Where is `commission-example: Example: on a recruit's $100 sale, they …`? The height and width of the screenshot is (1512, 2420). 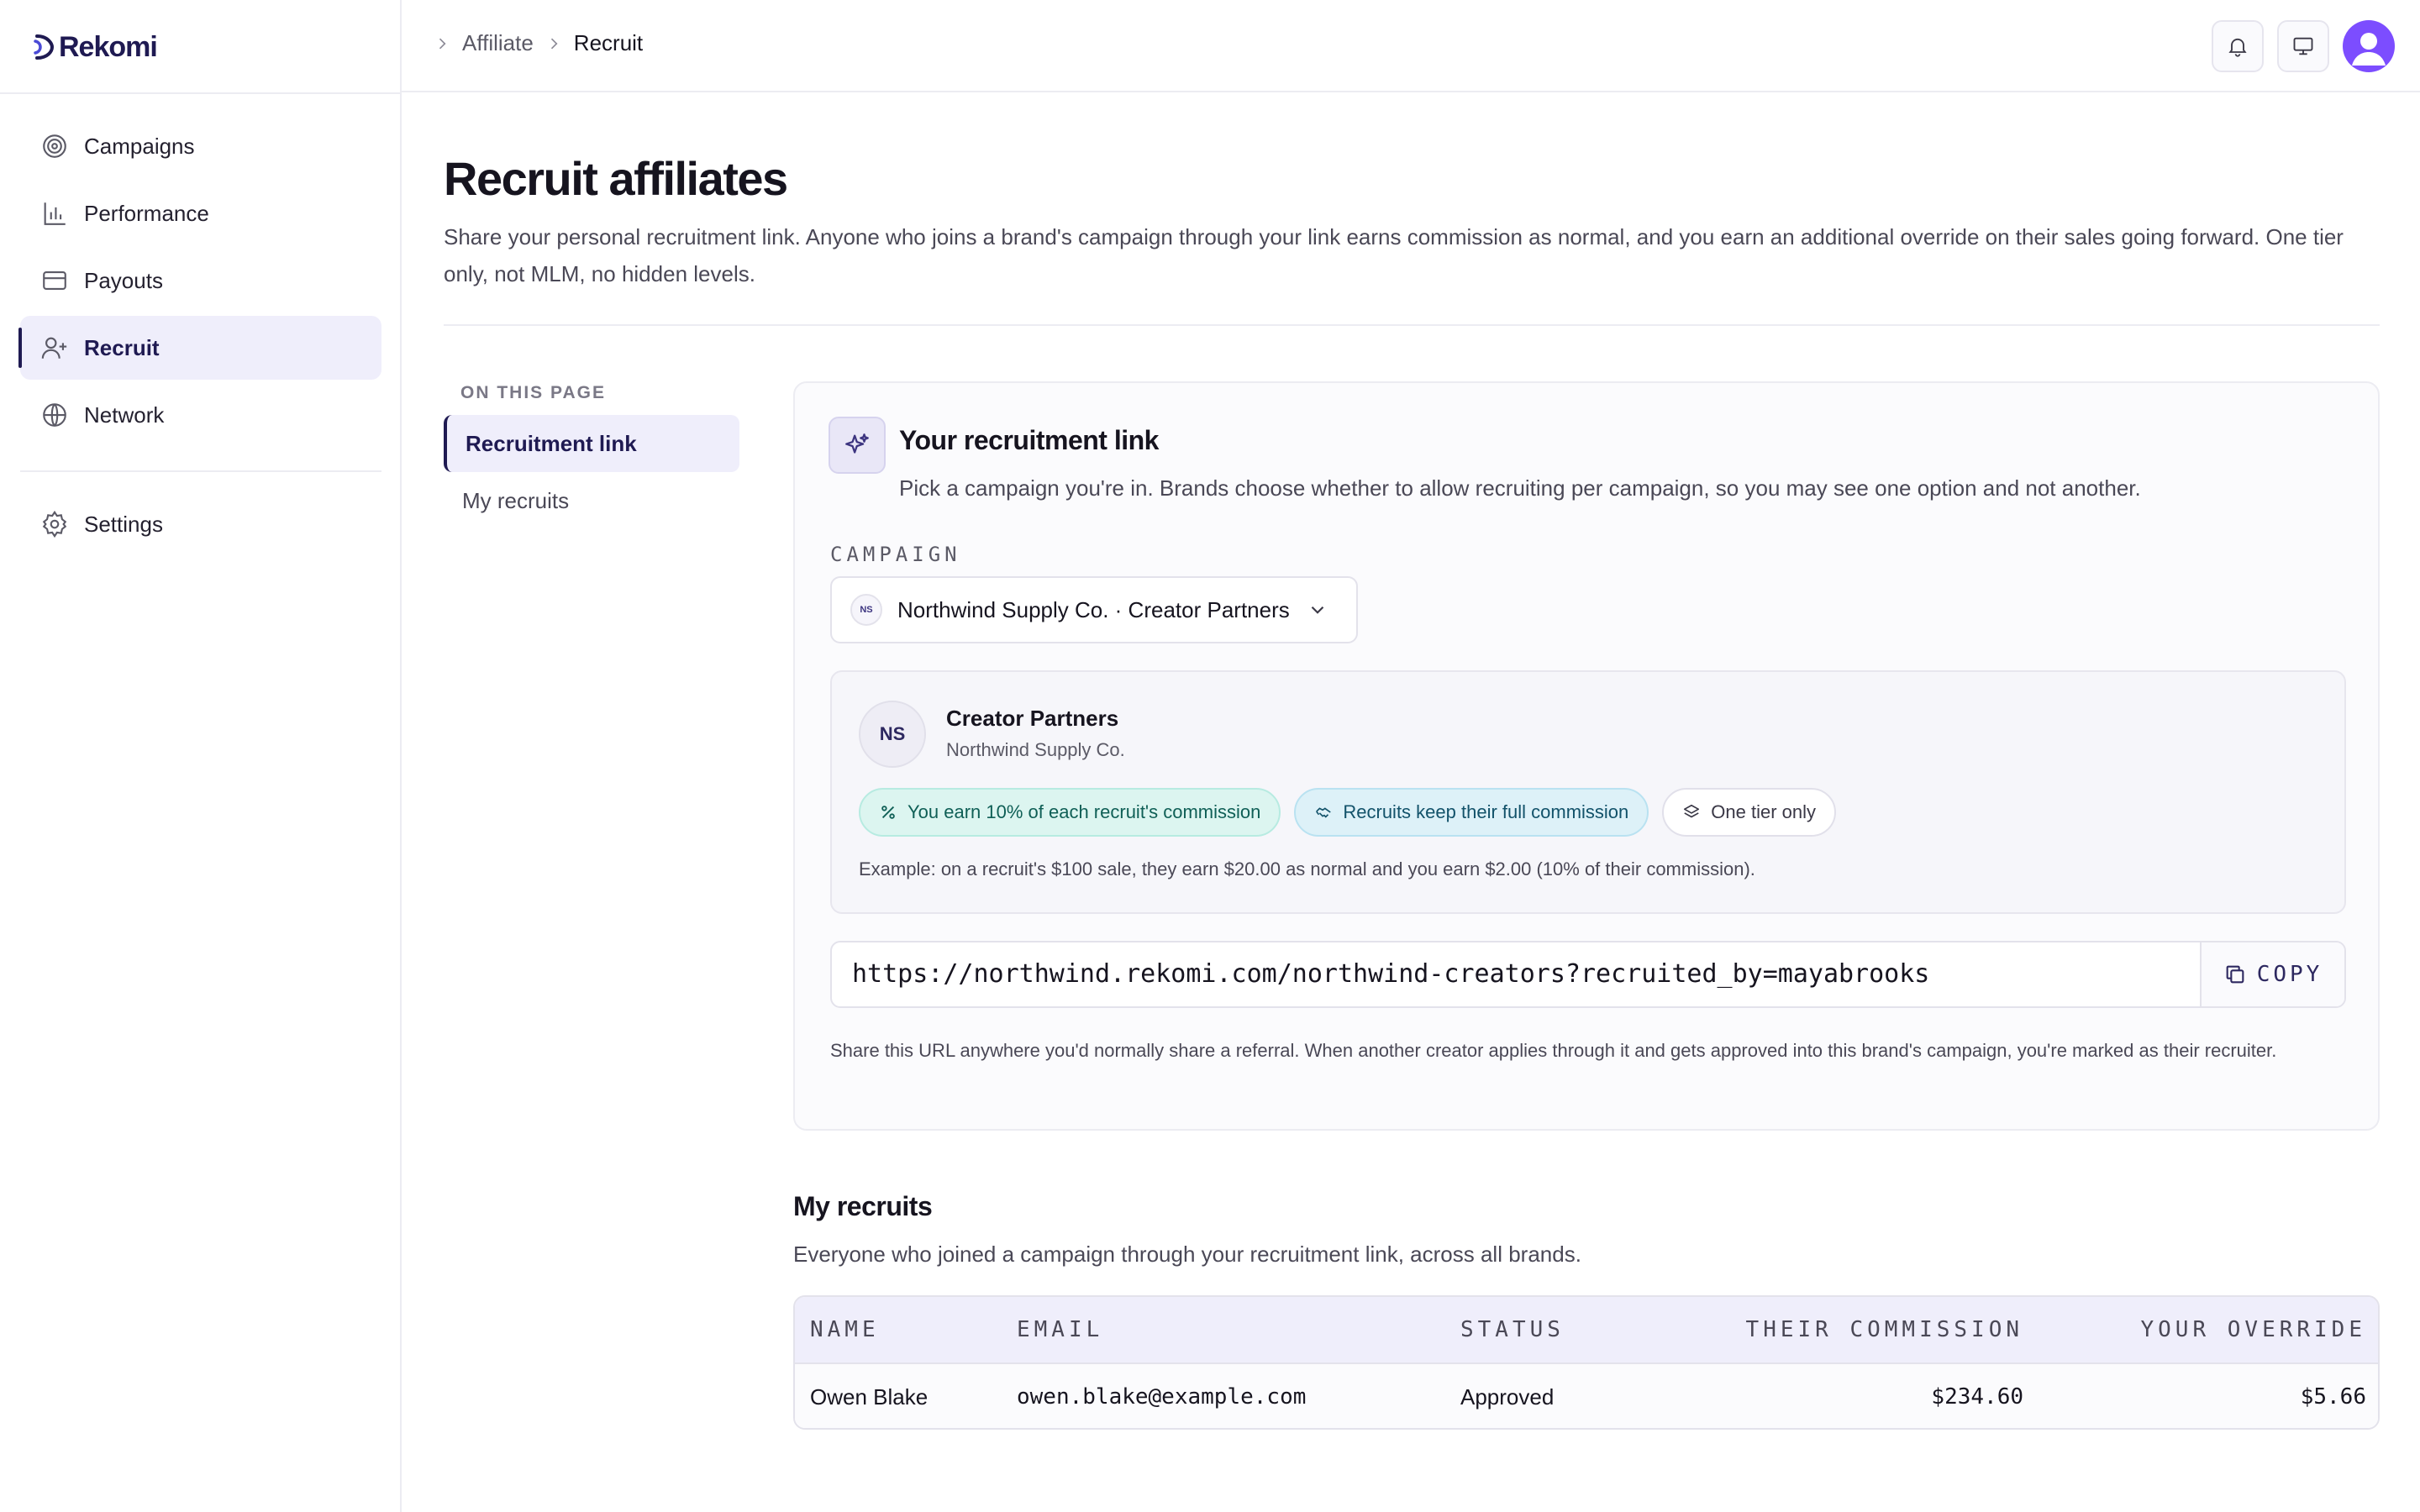
commission-example: Example: on a recruit's $100 sale, they … is located at coordinates (1307, 868).